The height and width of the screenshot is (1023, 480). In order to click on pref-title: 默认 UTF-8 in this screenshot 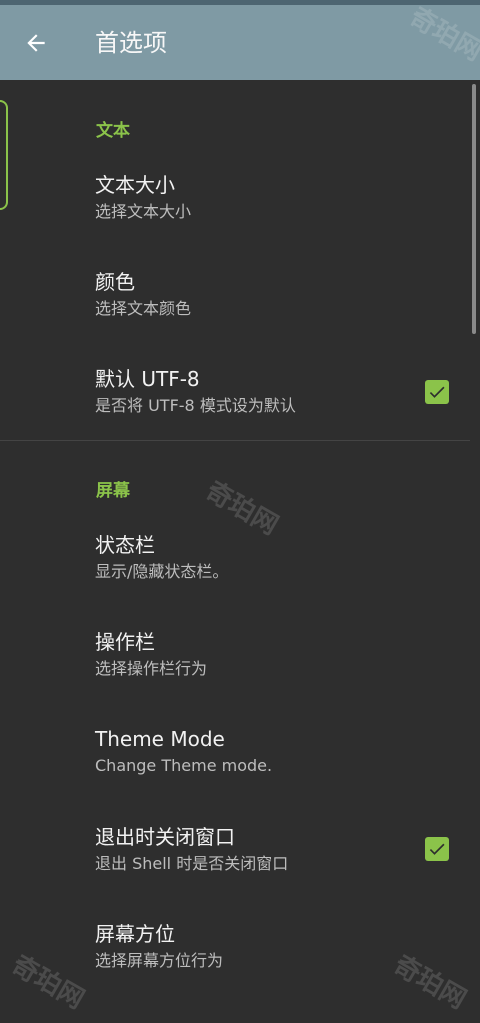, I will do `click(147, 379)`.